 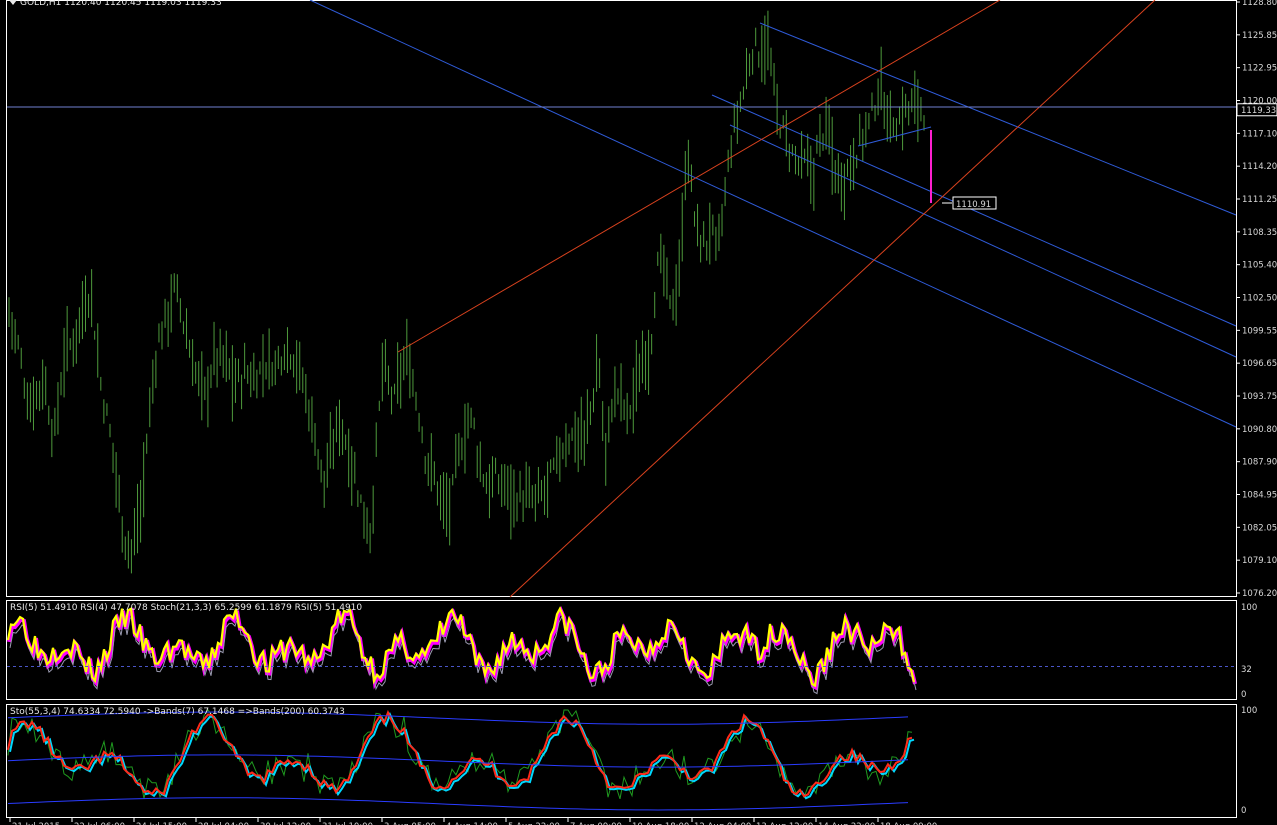 What do you see at coordinates (1259, 331) in the screenshot?
I see `price-axis-label: 1099.55` at bounding box center [1259, 331].